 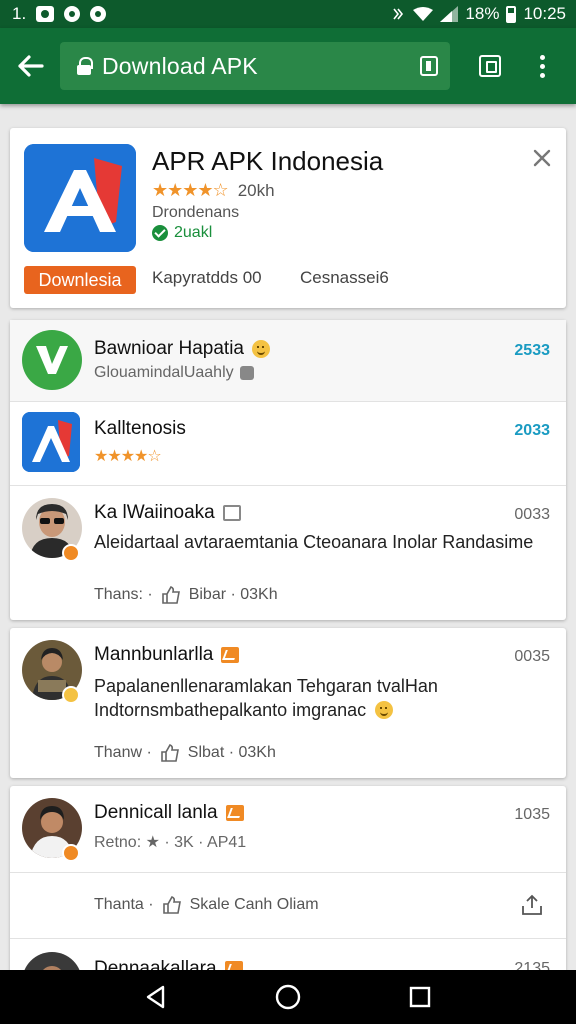 I want to click on camera-icon, so click(x=246, y=373).